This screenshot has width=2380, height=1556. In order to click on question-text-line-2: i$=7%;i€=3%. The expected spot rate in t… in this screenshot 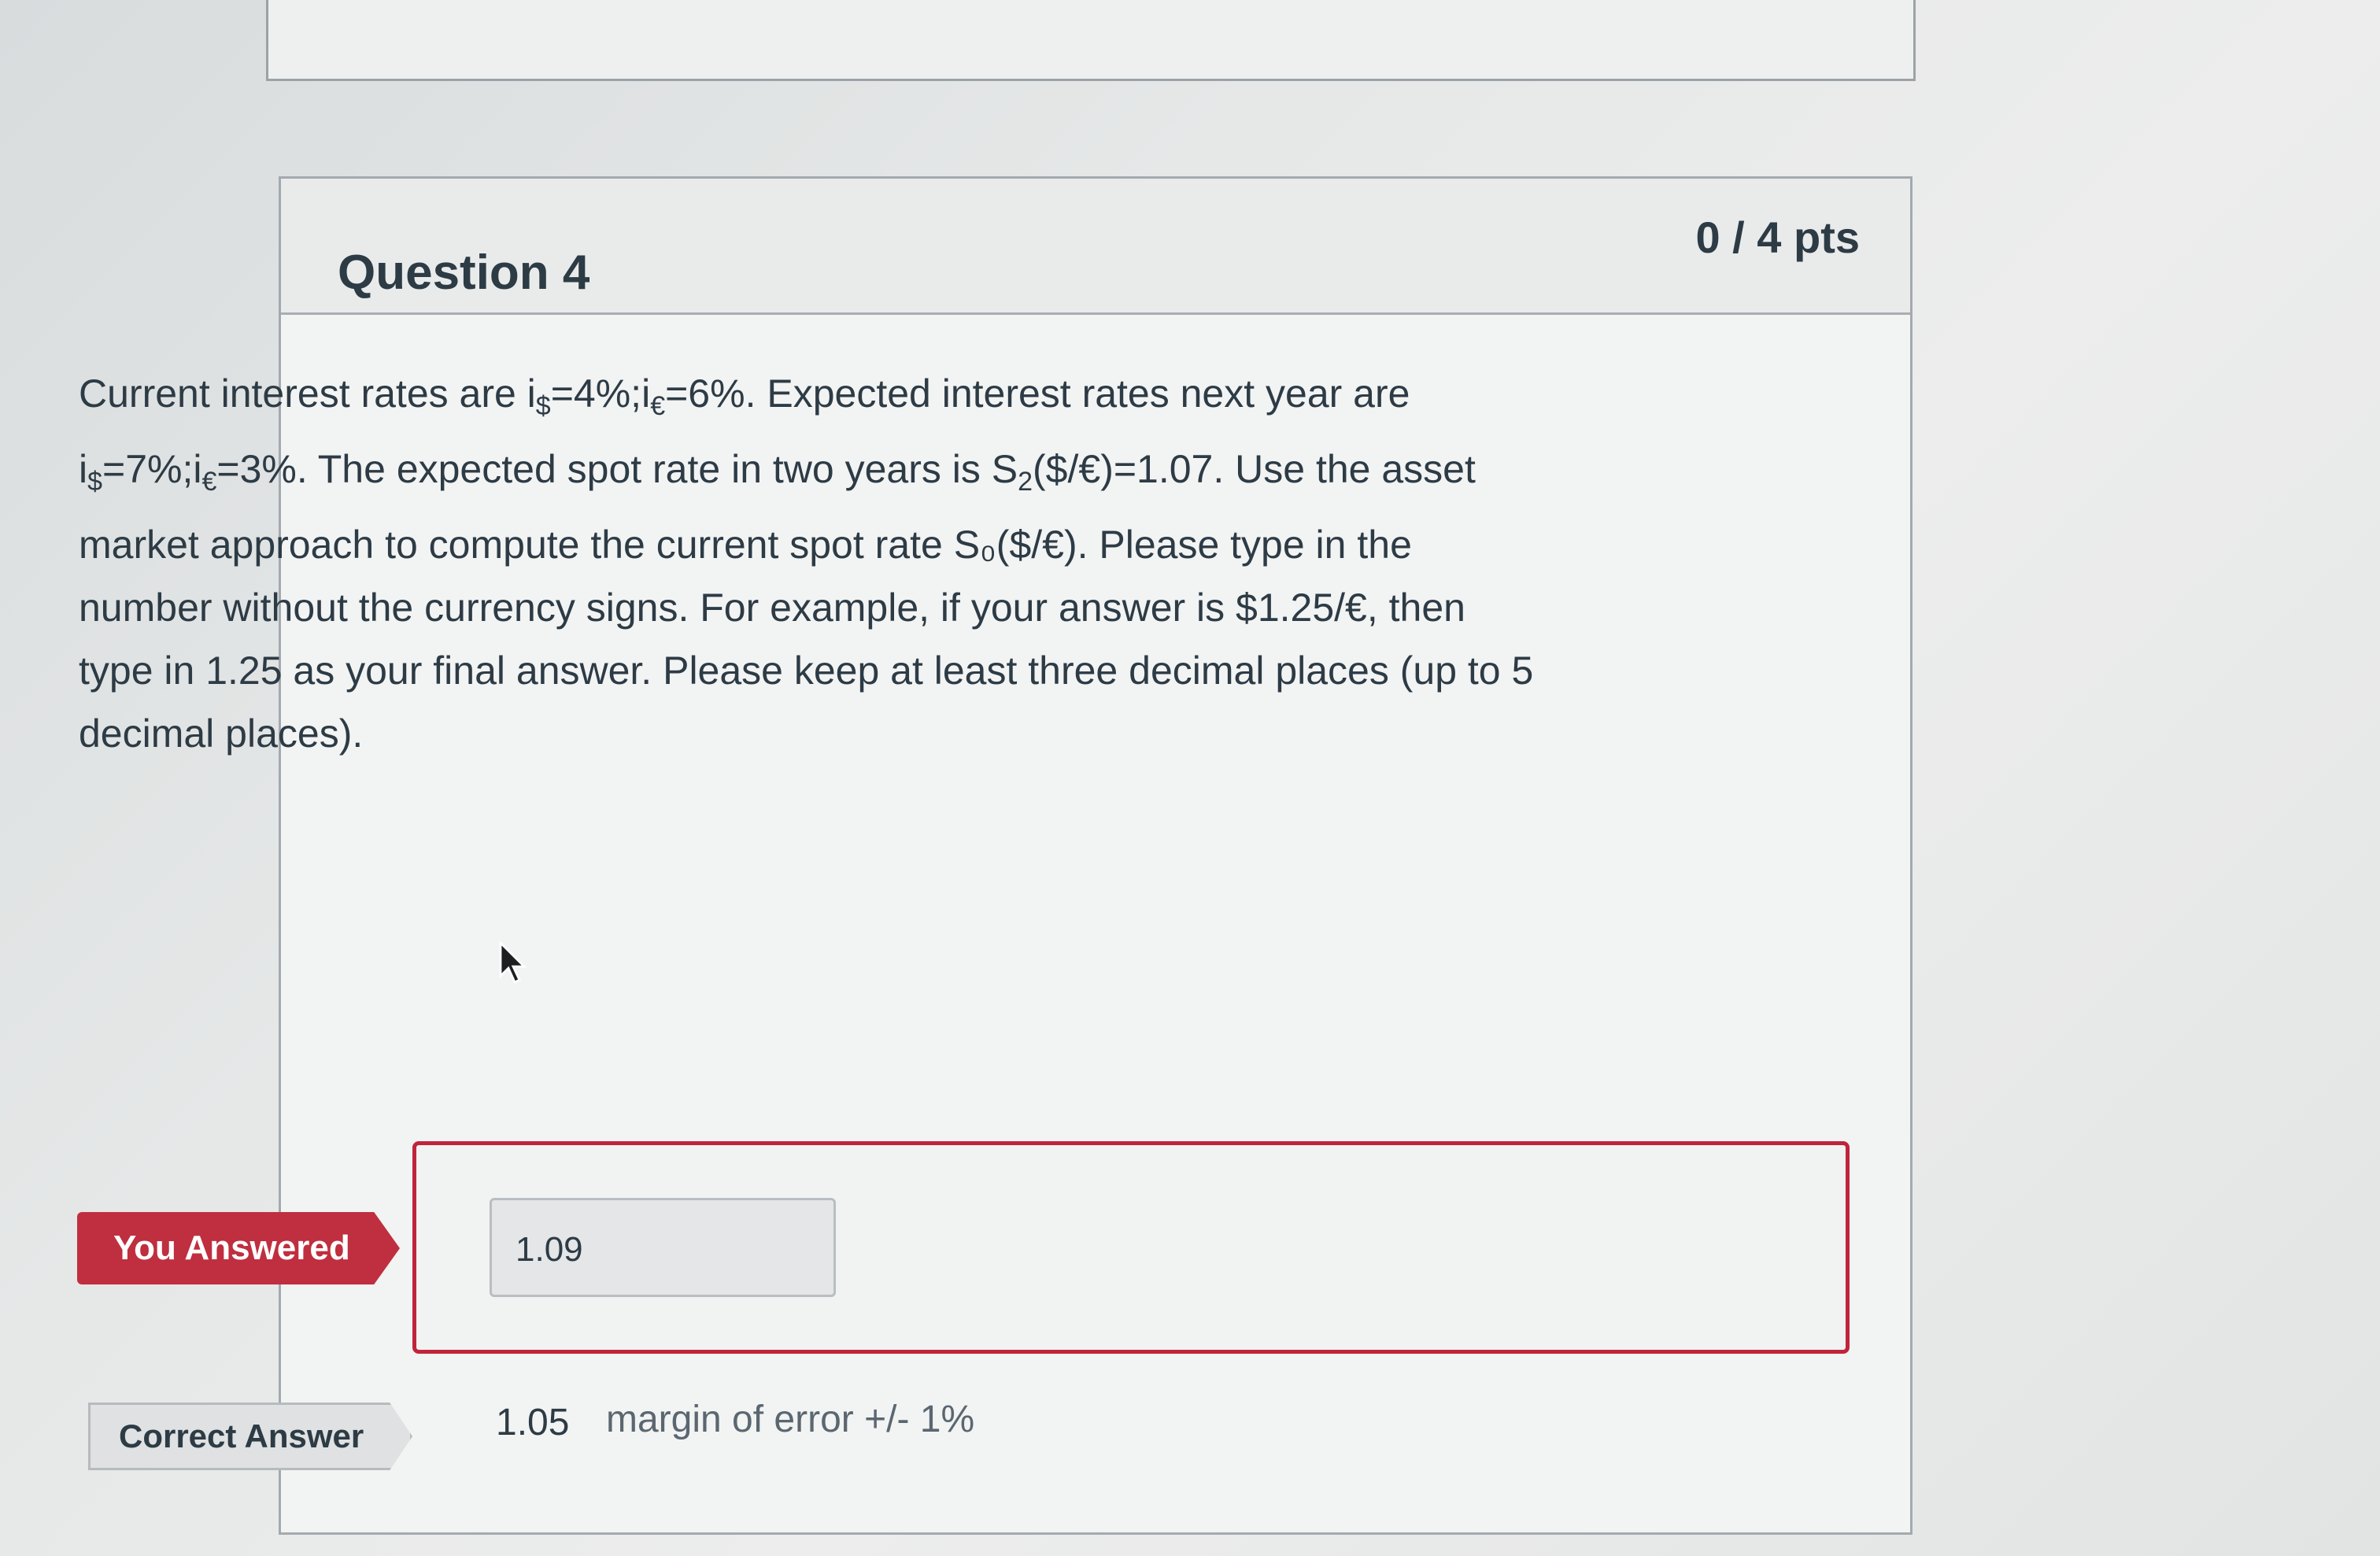, I will do `click(777, 472)`.